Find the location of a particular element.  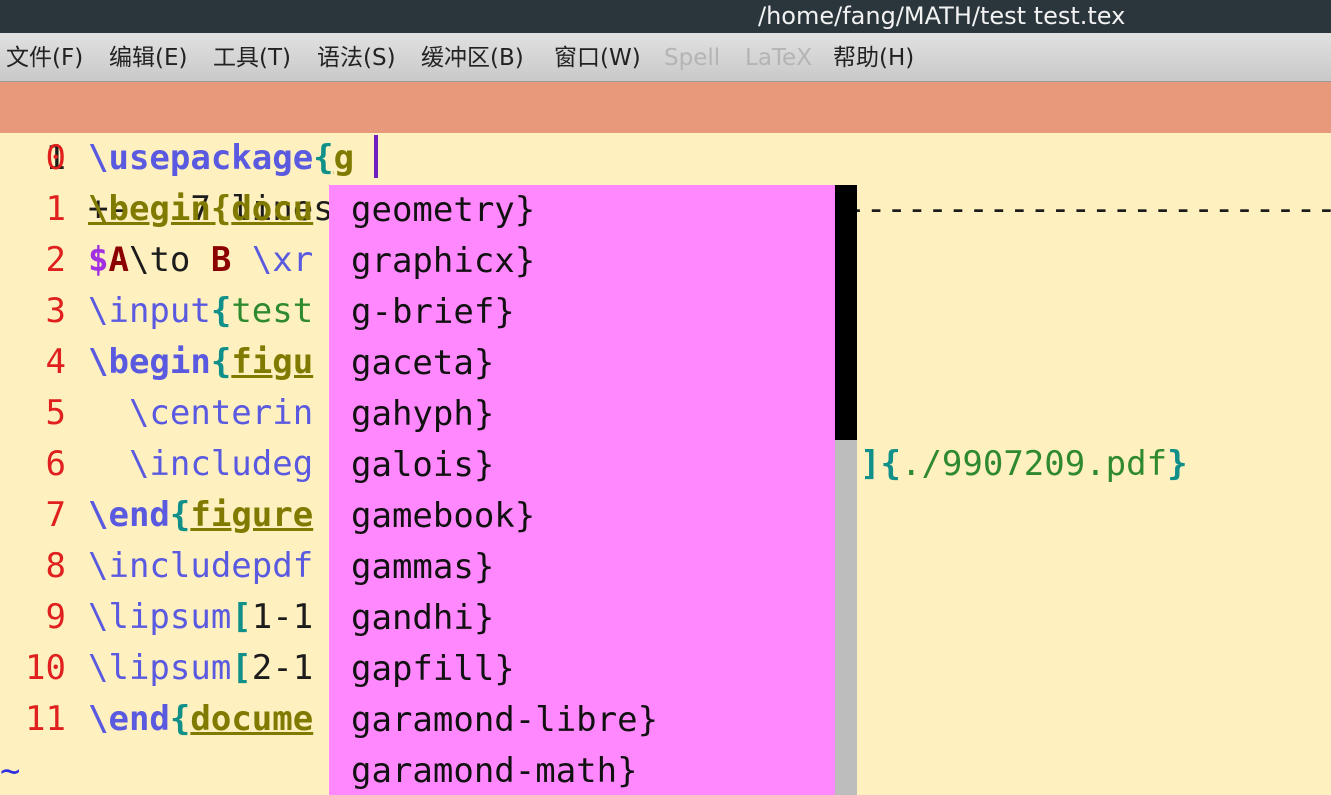

code-text: \usepackage{g is located at coordinates (221, 158).